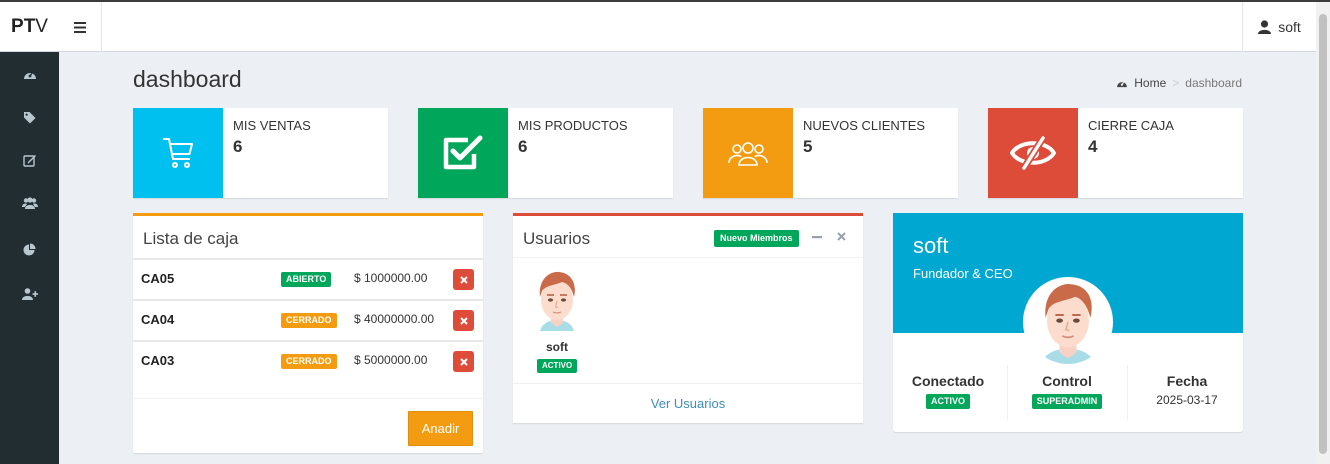  I want to click on sidebar-item-add-user, so click(29, 294).